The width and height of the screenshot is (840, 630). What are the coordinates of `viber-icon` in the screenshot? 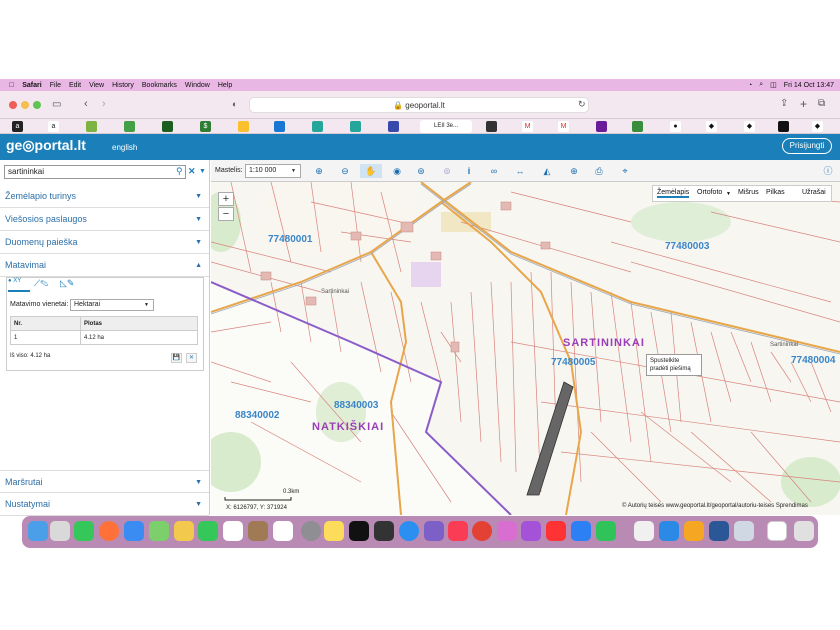 It's located at (434, 531).